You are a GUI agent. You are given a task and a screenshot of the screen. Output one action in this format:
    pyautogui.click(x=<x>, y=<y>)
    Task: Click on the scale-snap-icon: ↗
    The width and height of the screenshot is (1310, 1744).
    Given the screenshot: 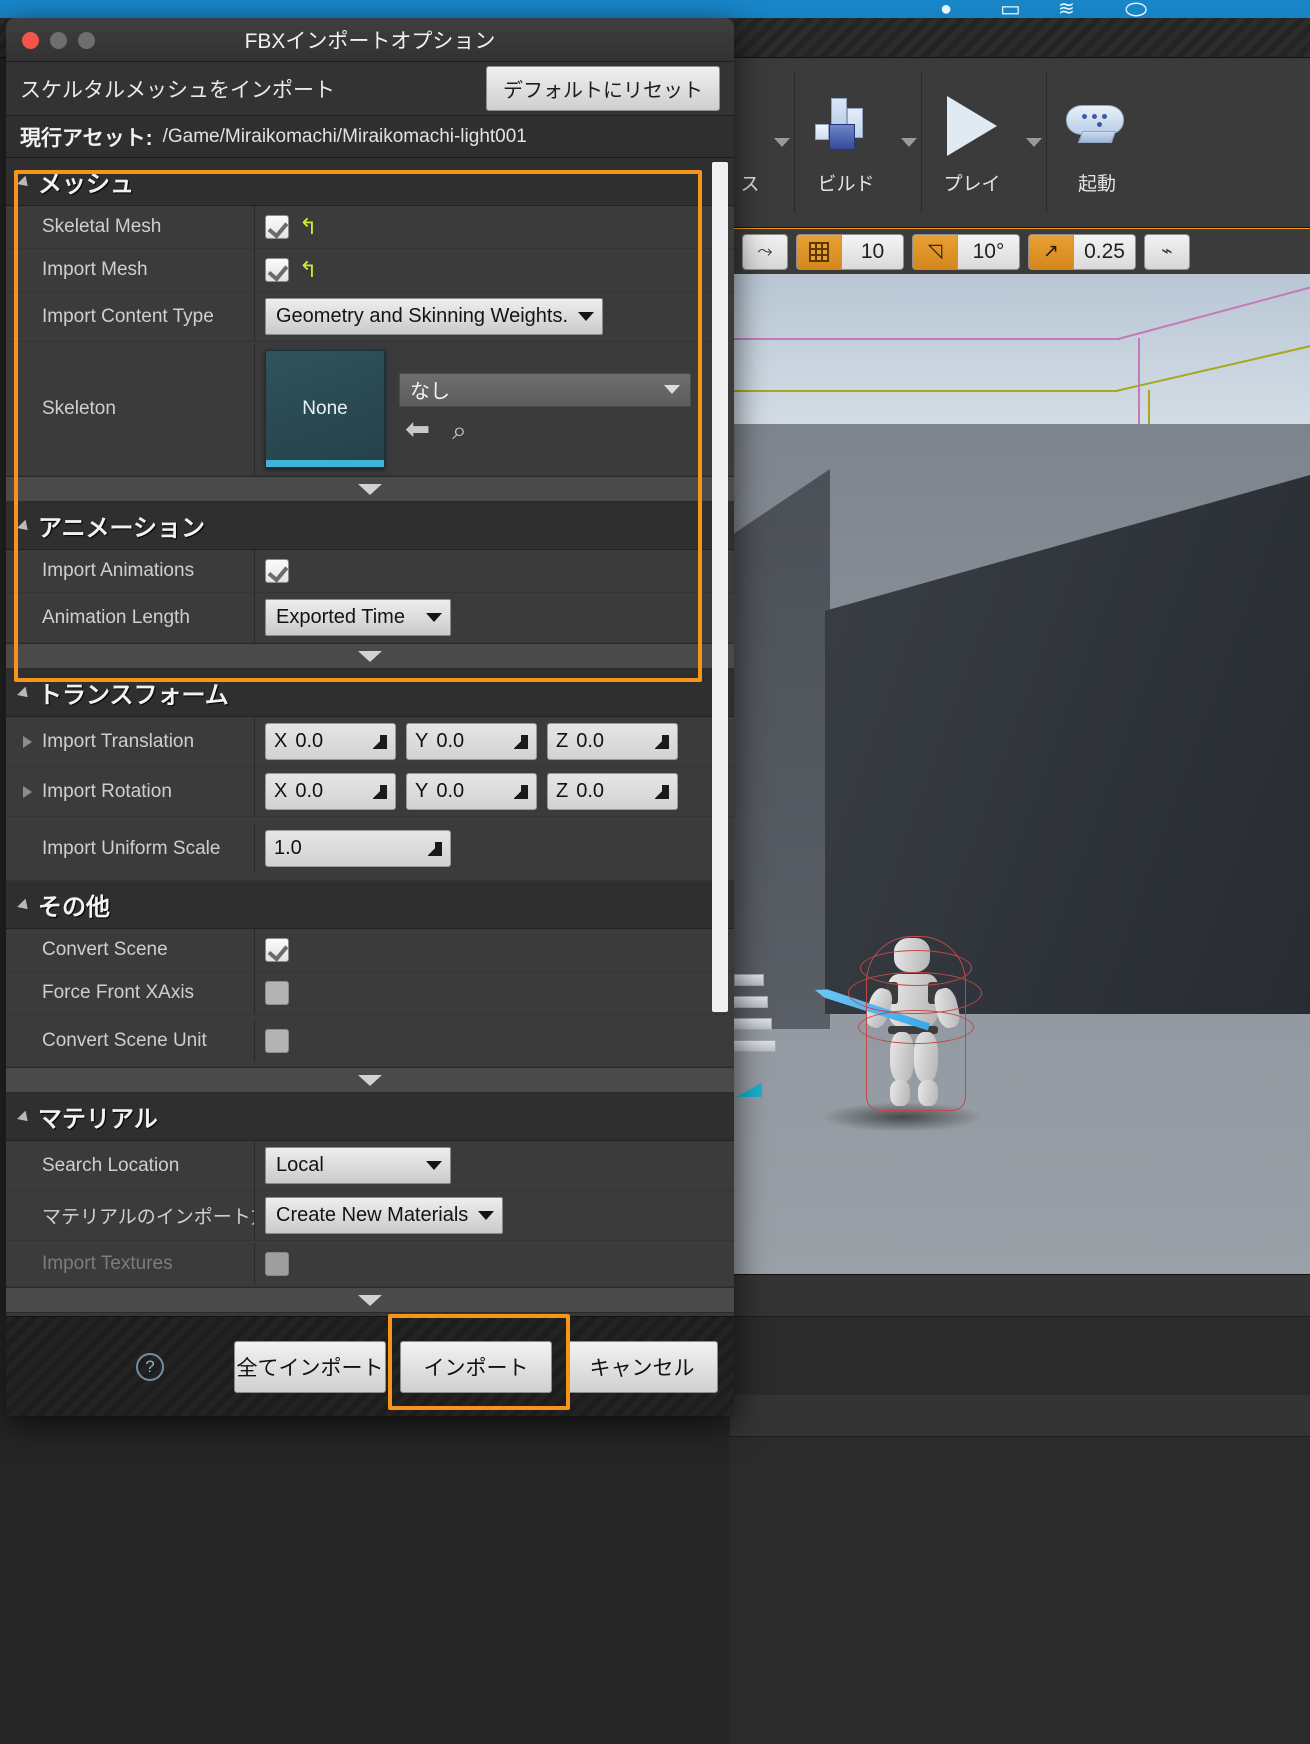 What is the action you would take?
    pyautogui.click(x=1051, y=251)
    